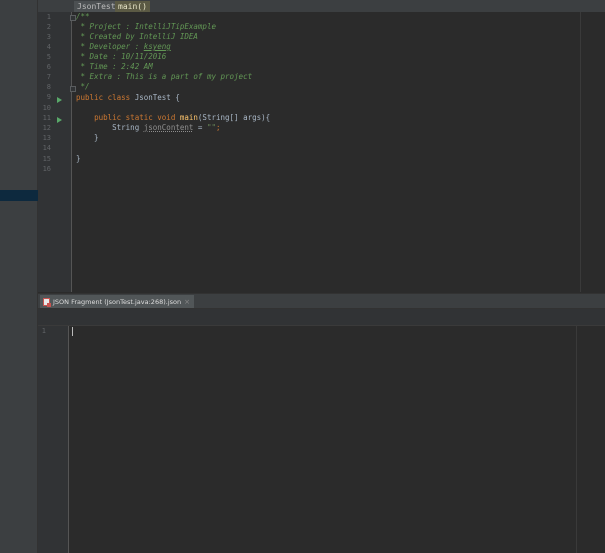 This screenshot has width=605, height=553. What do you see at coordinates (48, 67) in the screenshot?
I see `line-number: 6` at bounding box center [48, 67].